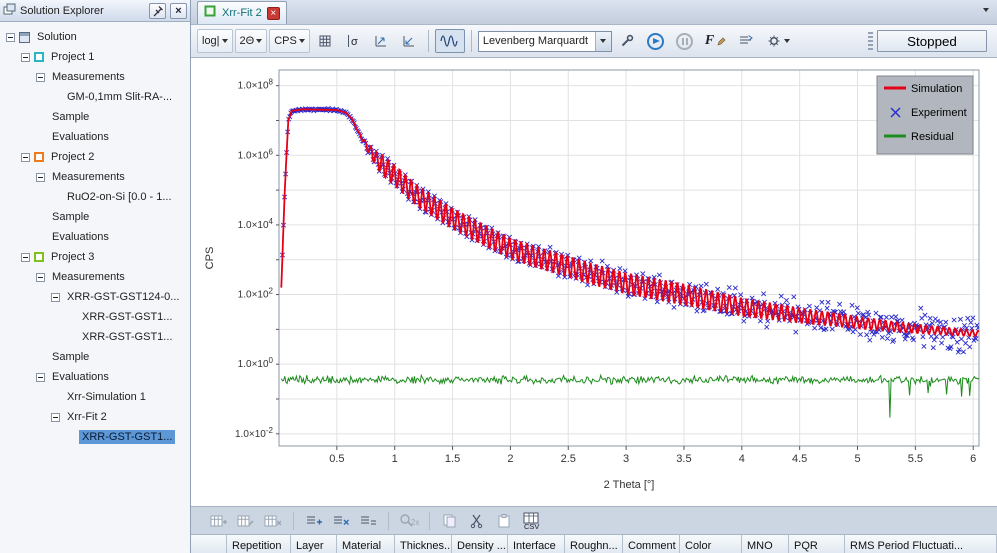 The image size is (997, 553). Describe the element at coordinates (531, 520) in the screenshot. I see `export-csv-button: CSV` at that location.